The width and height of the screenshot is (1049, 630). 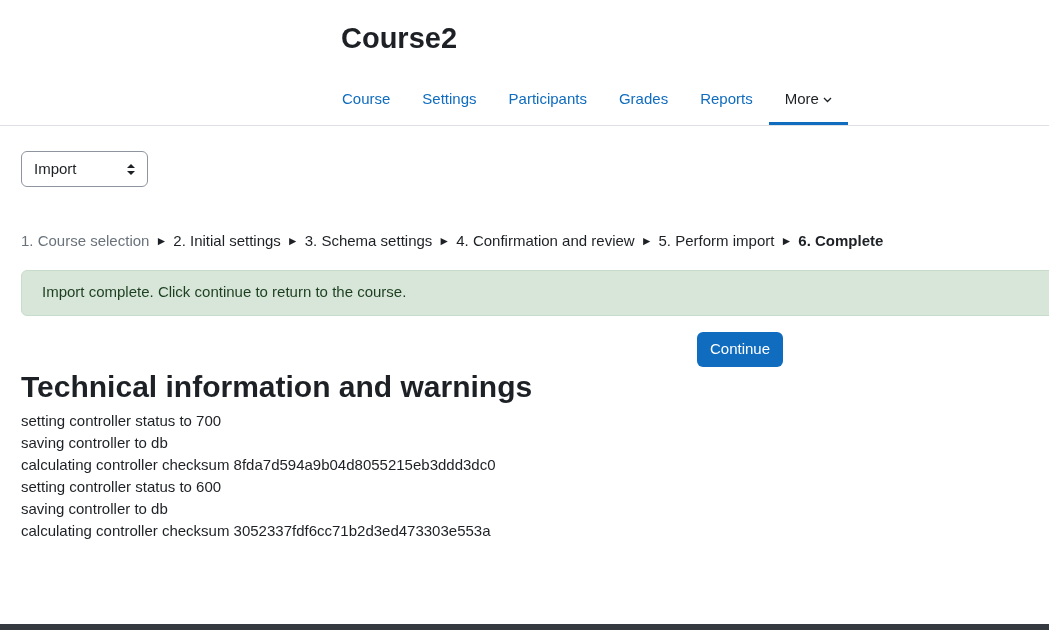 What do you see at coordinates (258, 464) in the screenshot?
I see `log-line: calculating controller checksum 8fda7d594a9b04d8055215eb3ddd3dc0` at bounding box center [258, 464].